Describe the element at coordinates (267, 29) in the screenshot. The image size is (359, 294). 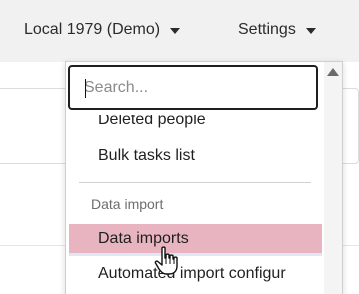
I see `settings-label: Settings` at that location.